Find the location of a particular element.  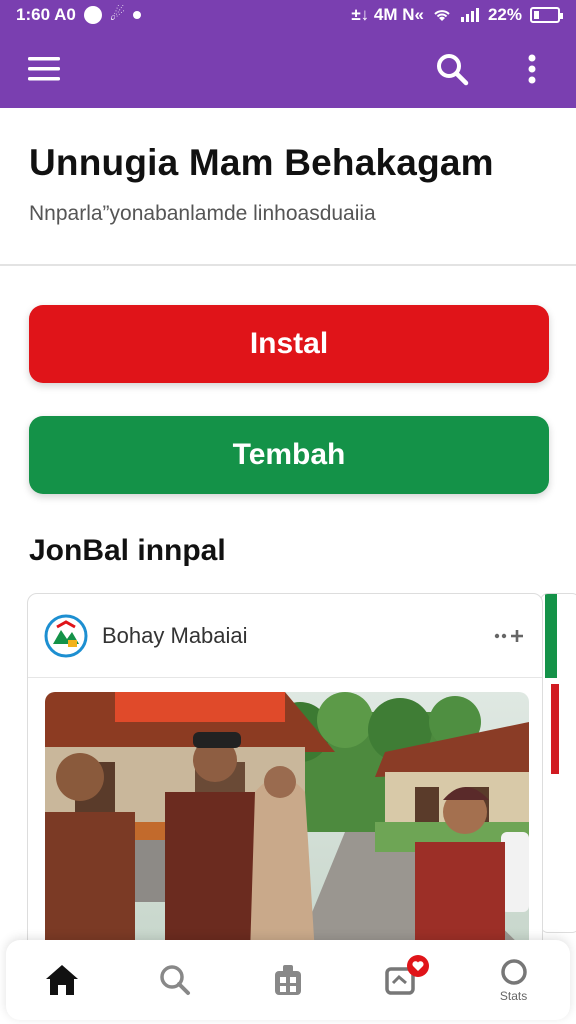

nav-home is located at coordinates (62, 980).